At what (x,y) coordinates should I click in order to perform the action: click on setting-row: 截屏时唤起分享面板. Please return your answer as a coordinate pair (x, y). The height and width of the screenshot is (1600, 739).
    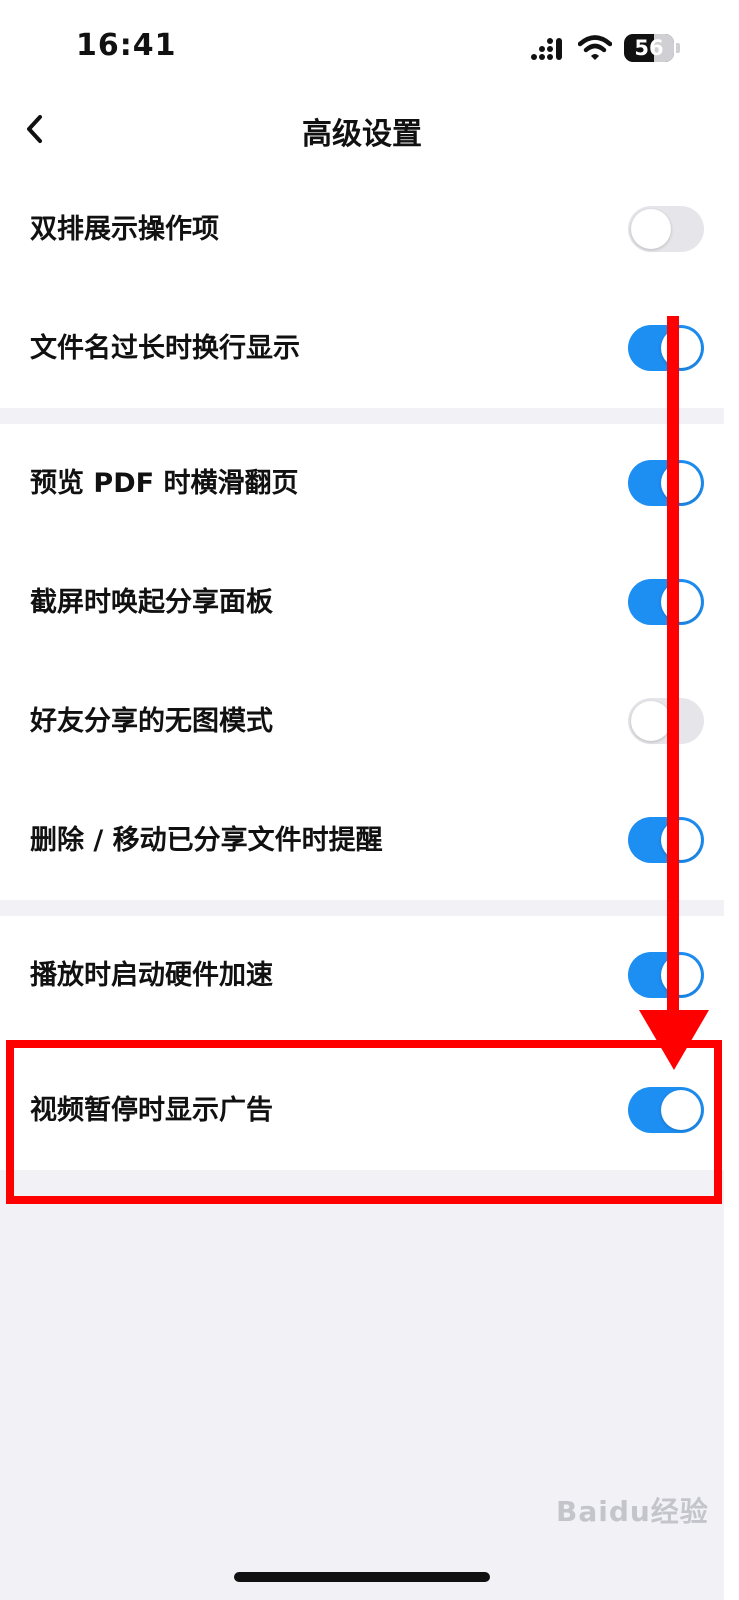
    Looking at the image, I should click on (362, 602).